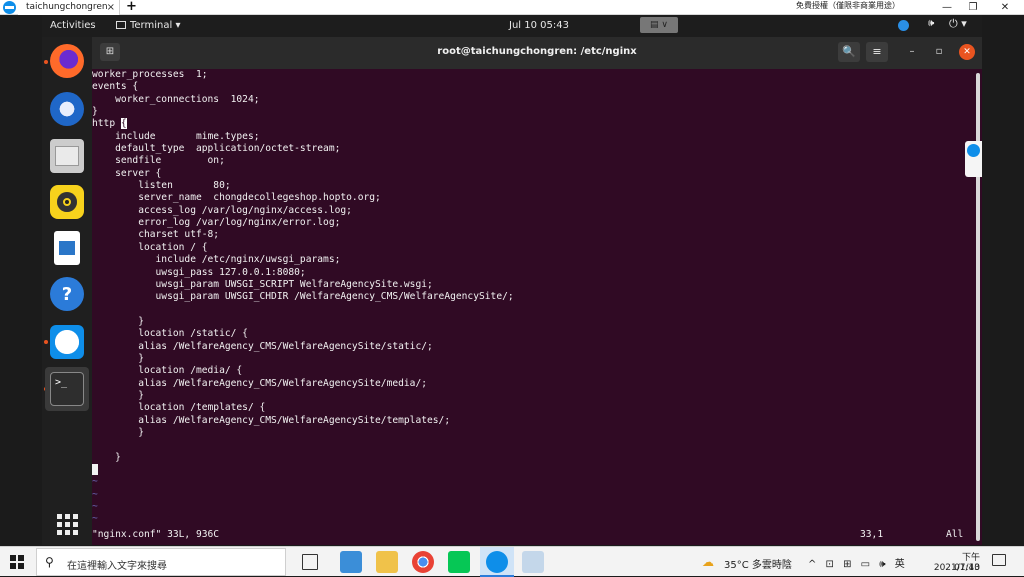 The image size is (1024, 577). Describe the element at coordinates (121, 25) in the screenshot. I see `terminal-icon` at that location.